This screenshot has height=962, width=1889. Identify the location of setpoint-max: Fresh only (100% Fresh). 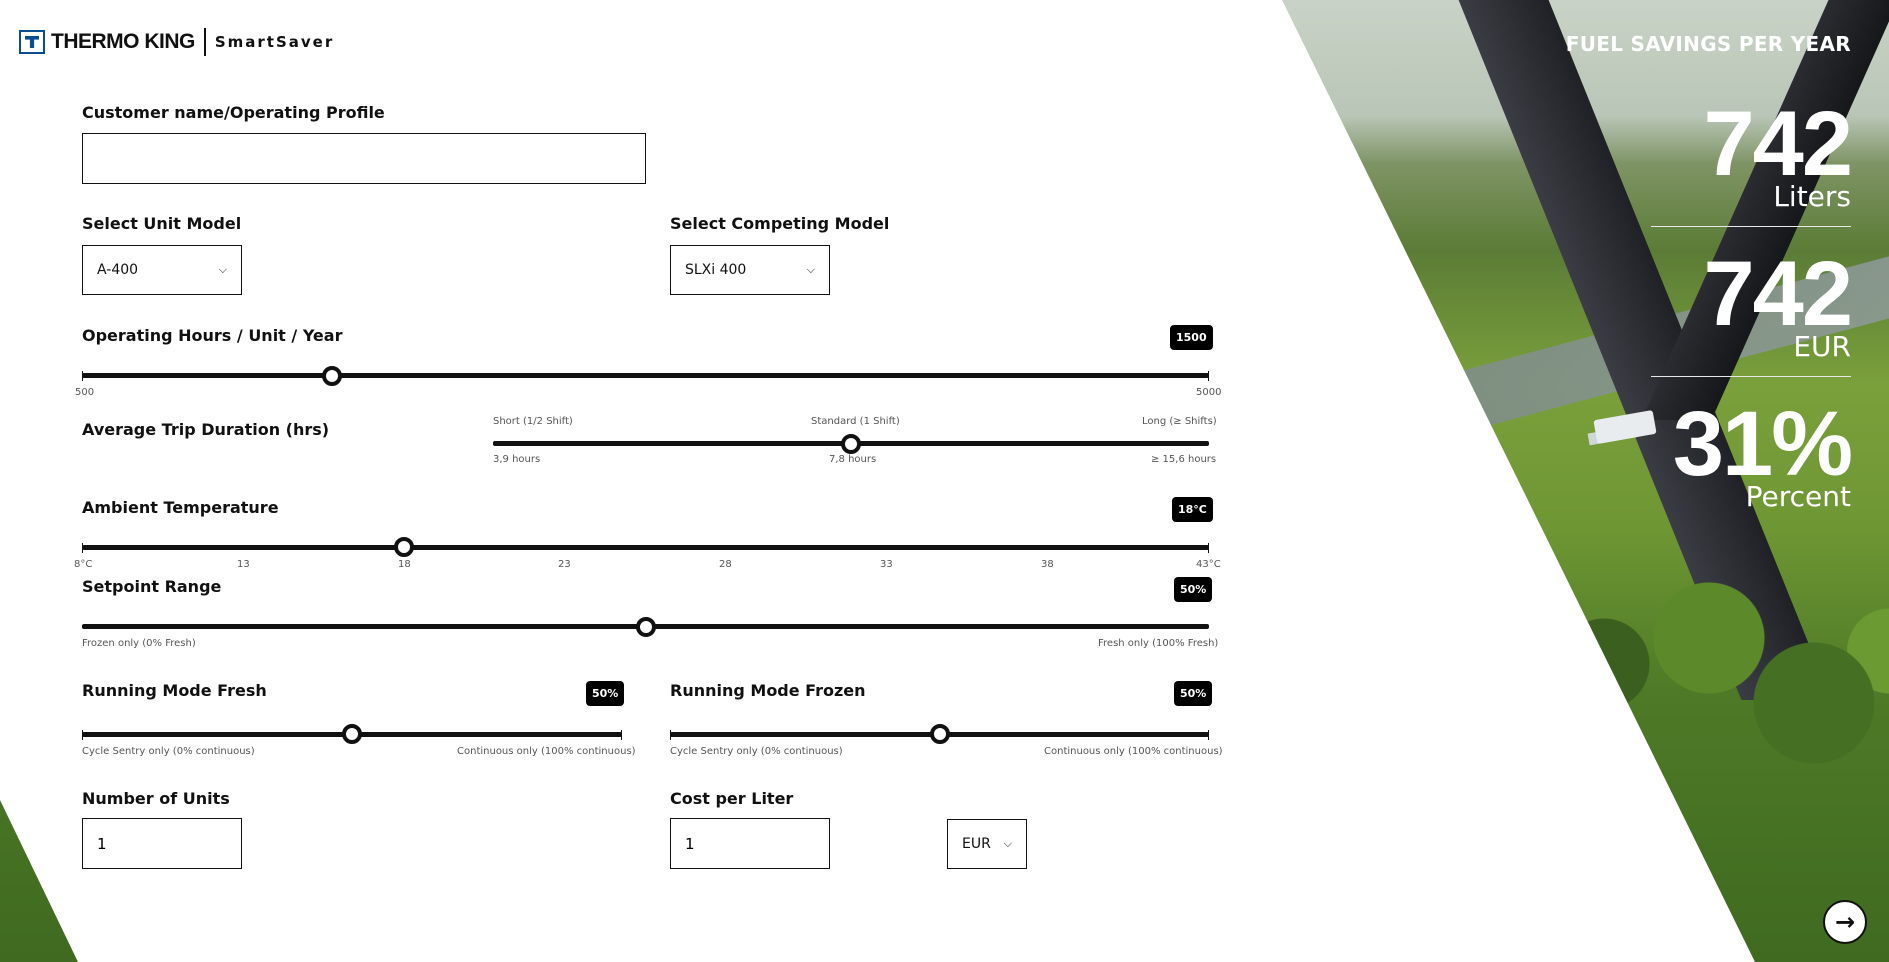
(1158, 643).